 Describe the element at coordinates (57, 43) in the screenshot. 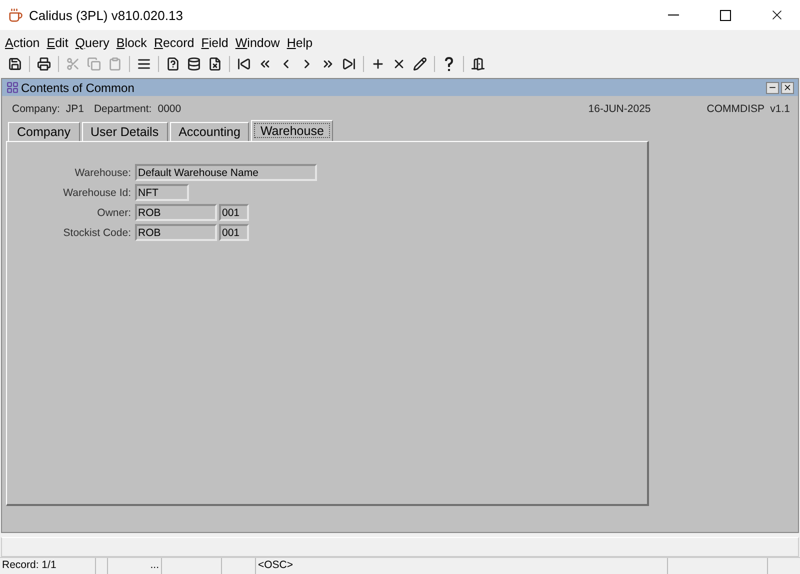

I see `menu-item: Edit` at that location.